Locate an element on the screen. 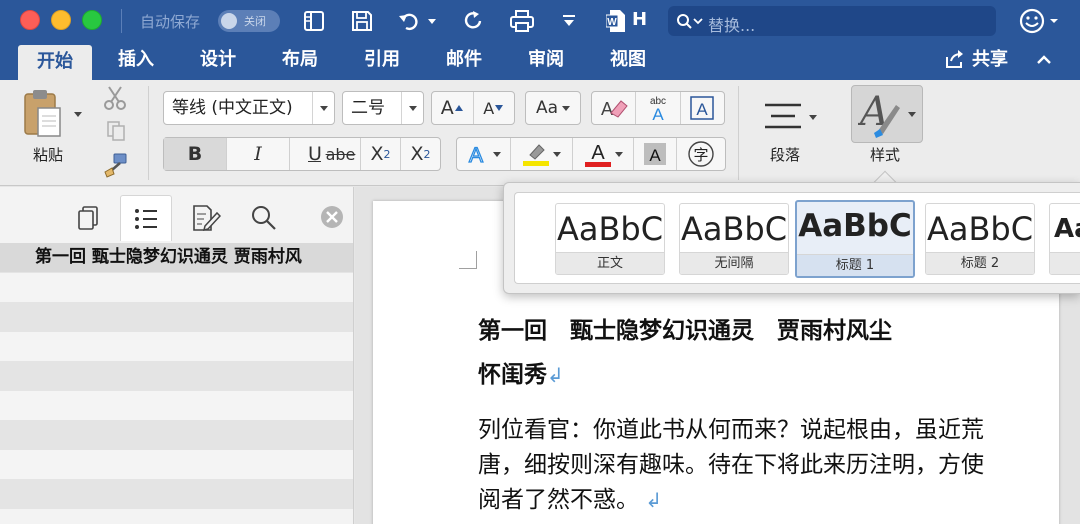  nav-tab-thumbnails is located at coordinates (88, 218).